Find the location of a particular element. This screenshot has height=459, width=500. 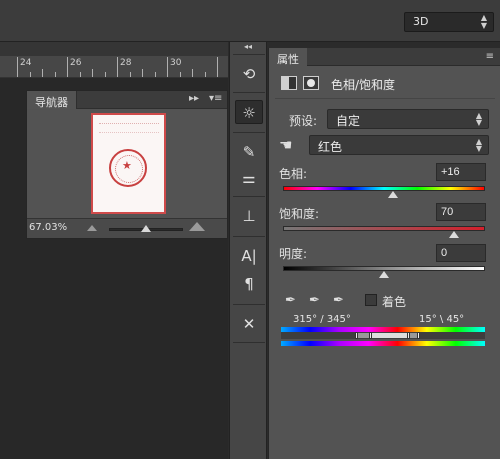

eyedropper-add-icon: ✒ is located at coordinates (314, 300).